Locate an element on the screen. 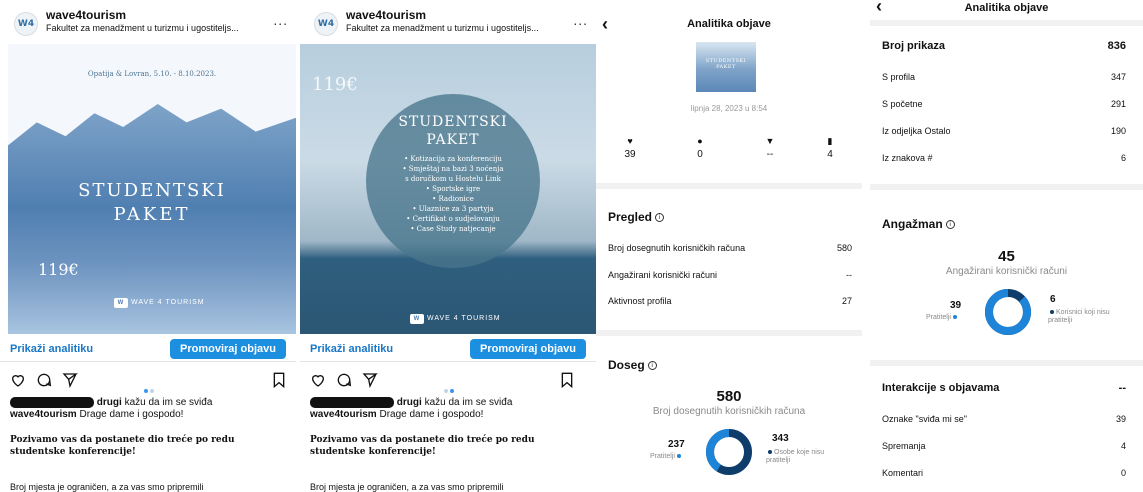  overview-title: Pregled i is located at coordinates (636, 217).